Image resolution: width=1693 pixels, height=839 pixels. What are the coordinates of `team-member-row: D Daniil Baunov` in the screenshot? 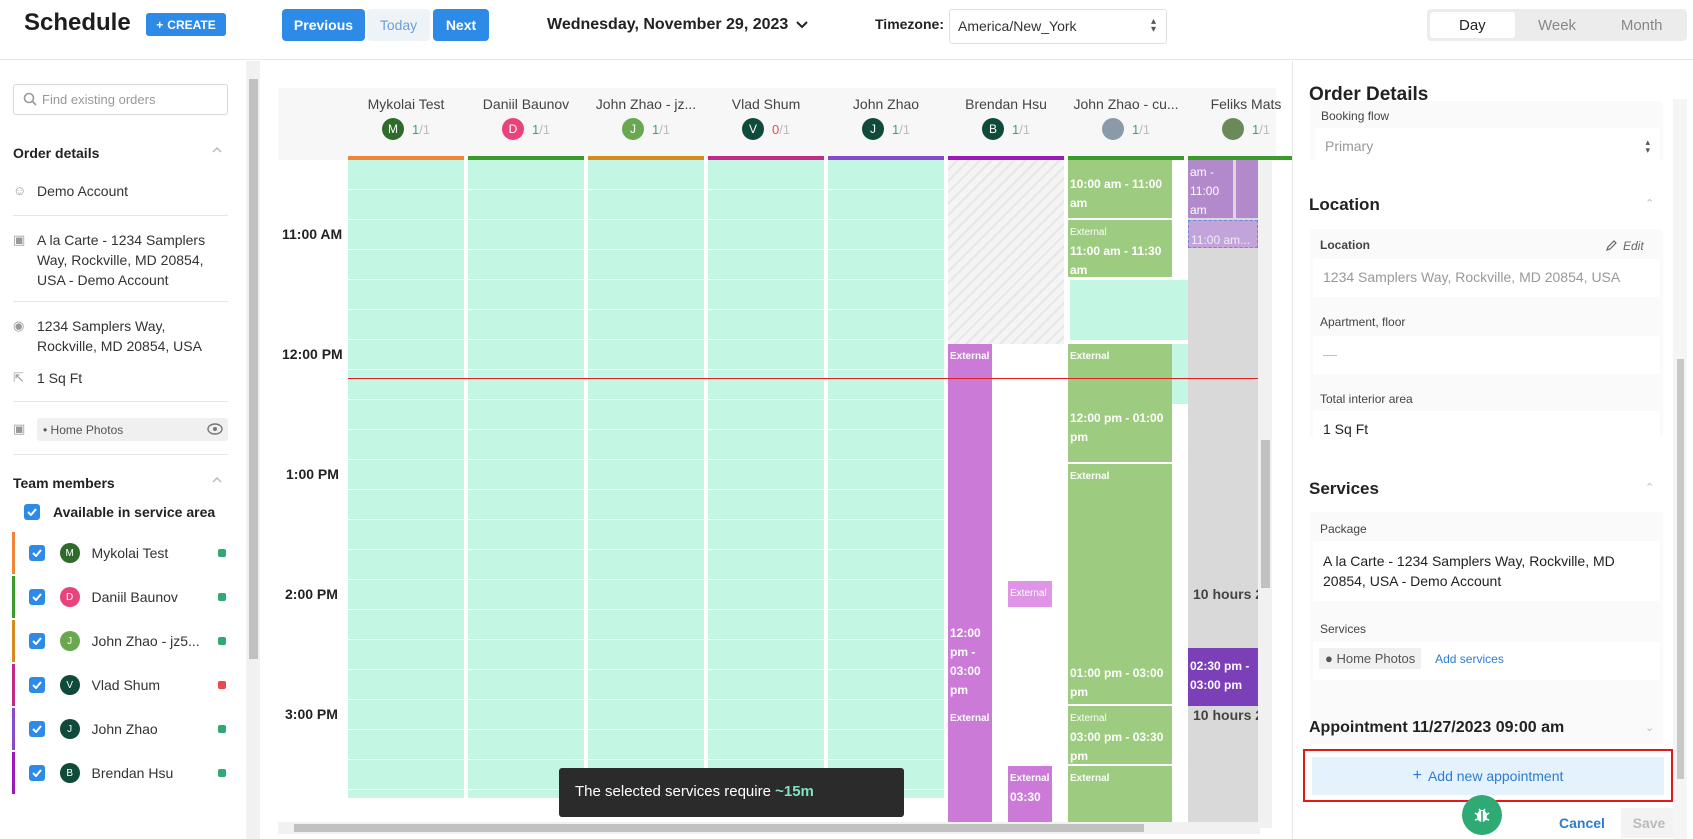 It's located at (119, 597).